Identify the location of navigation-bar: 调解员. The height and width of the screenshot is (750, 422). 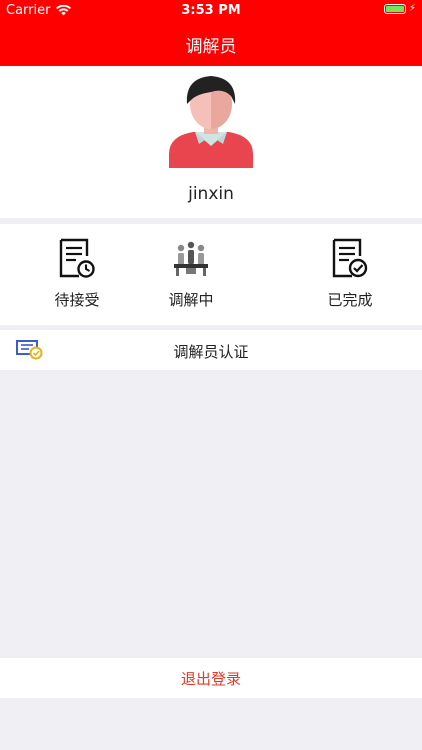
(211, 44).